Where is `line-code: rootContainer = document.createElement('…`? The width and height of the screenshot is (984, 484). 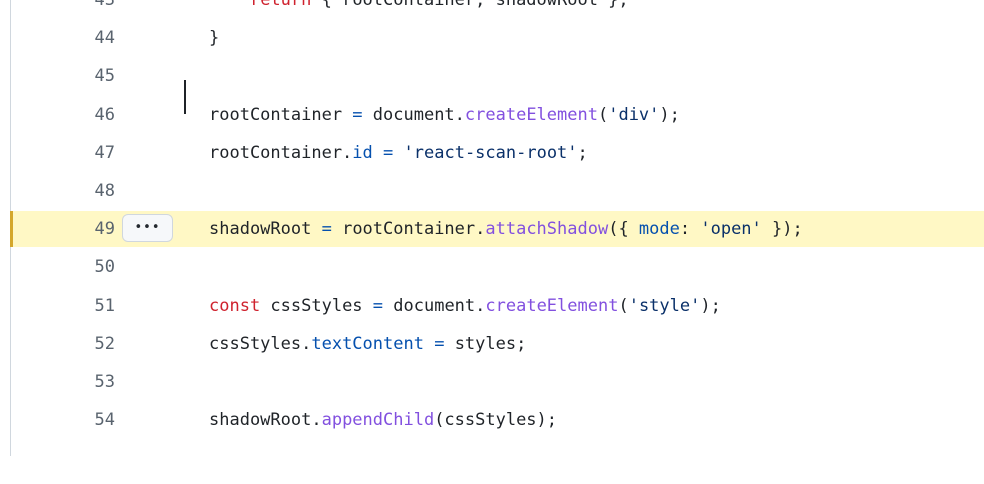
line-code: rootContainer = document.createElement('… is located at coordinates (444, 115).